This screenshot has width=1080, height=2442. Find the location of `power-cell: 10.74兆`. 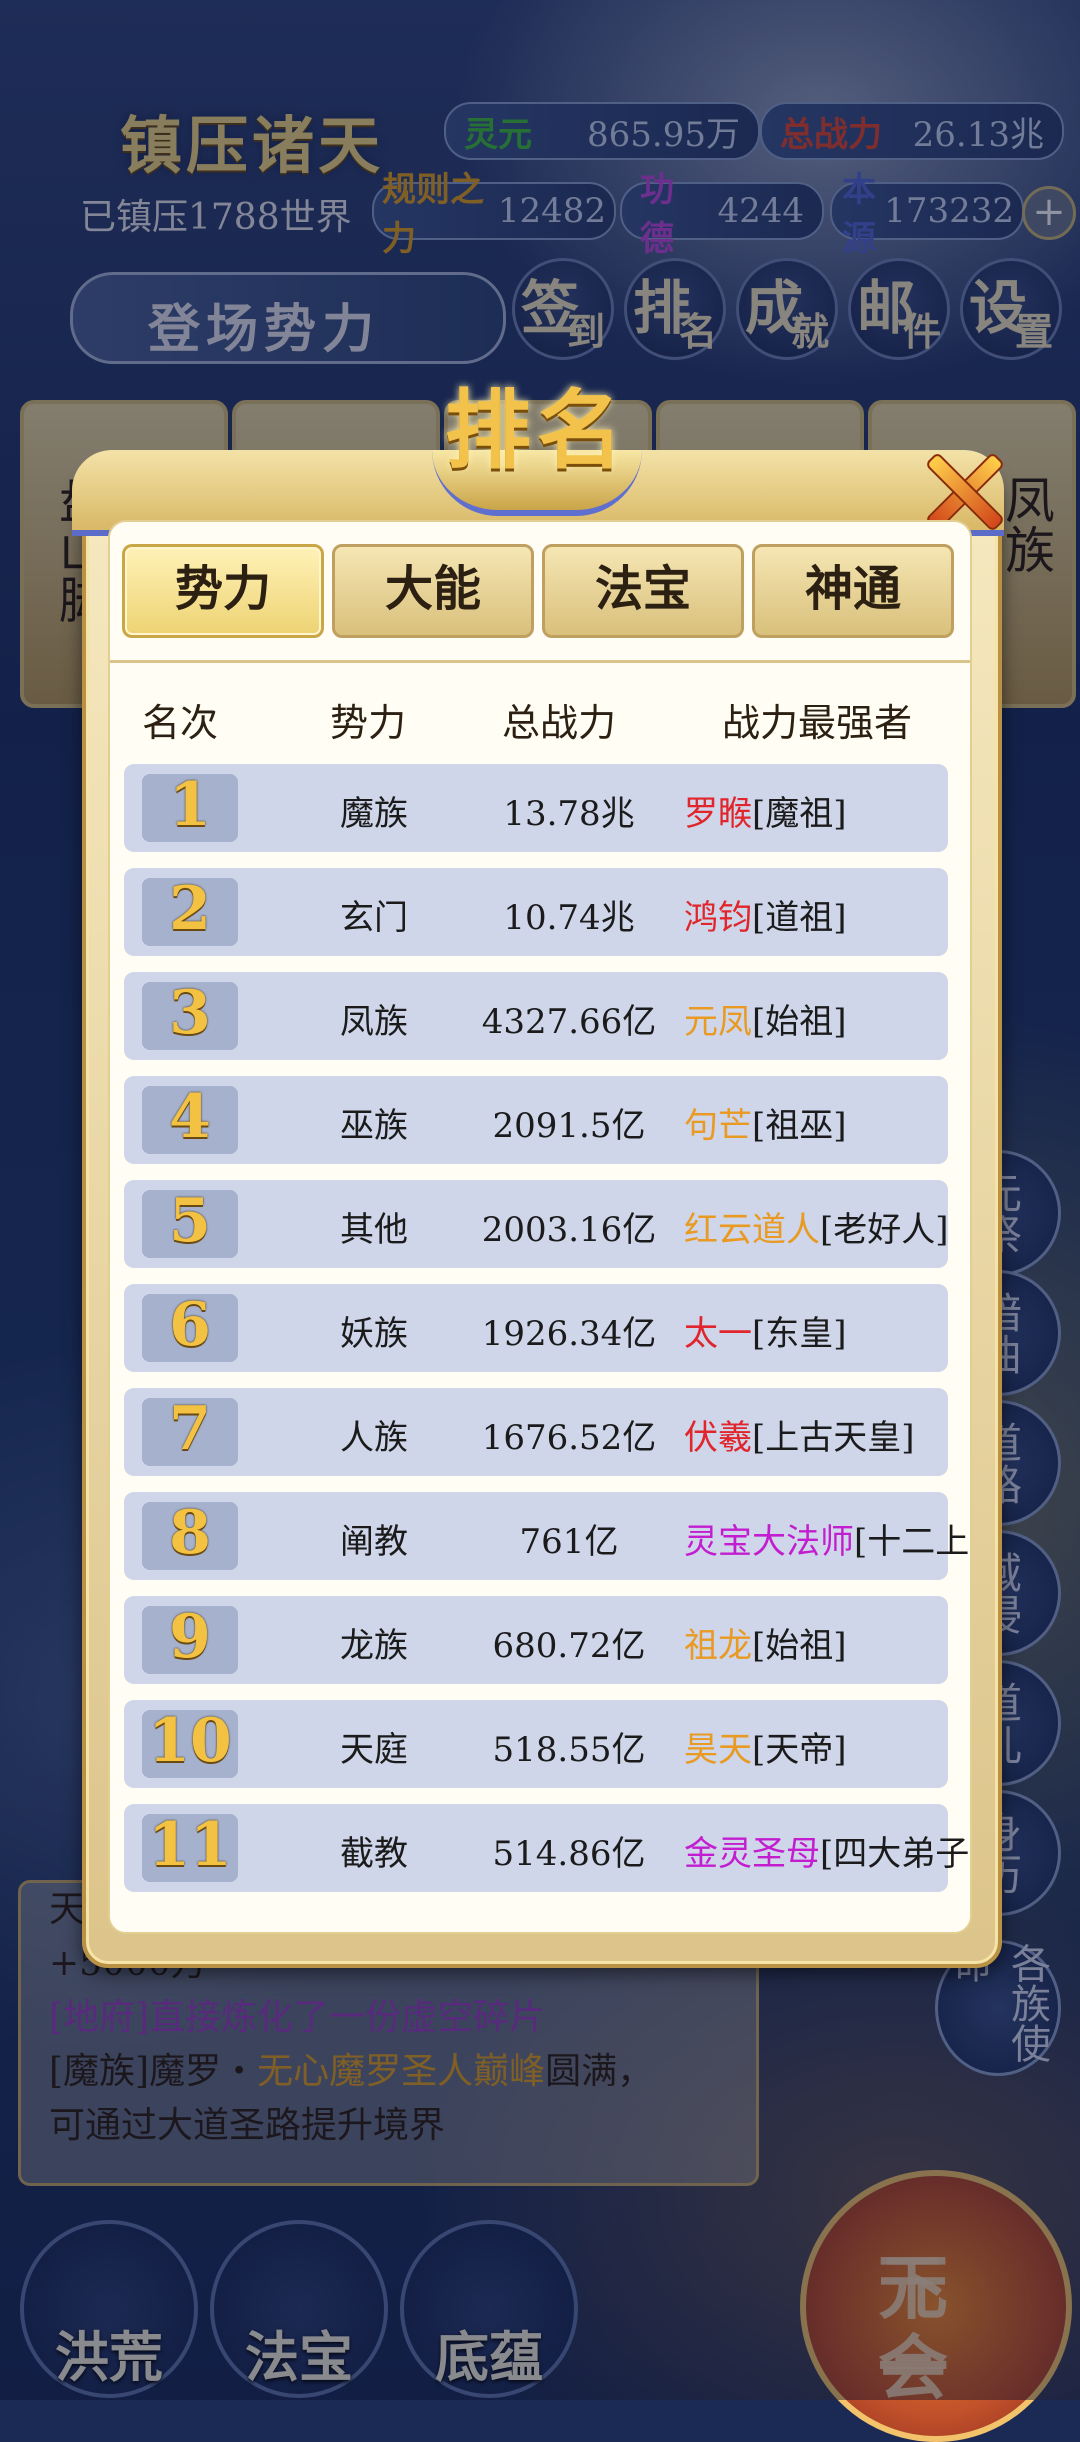

power-cell: 10.74兆 is located at coordinates (569, 918).